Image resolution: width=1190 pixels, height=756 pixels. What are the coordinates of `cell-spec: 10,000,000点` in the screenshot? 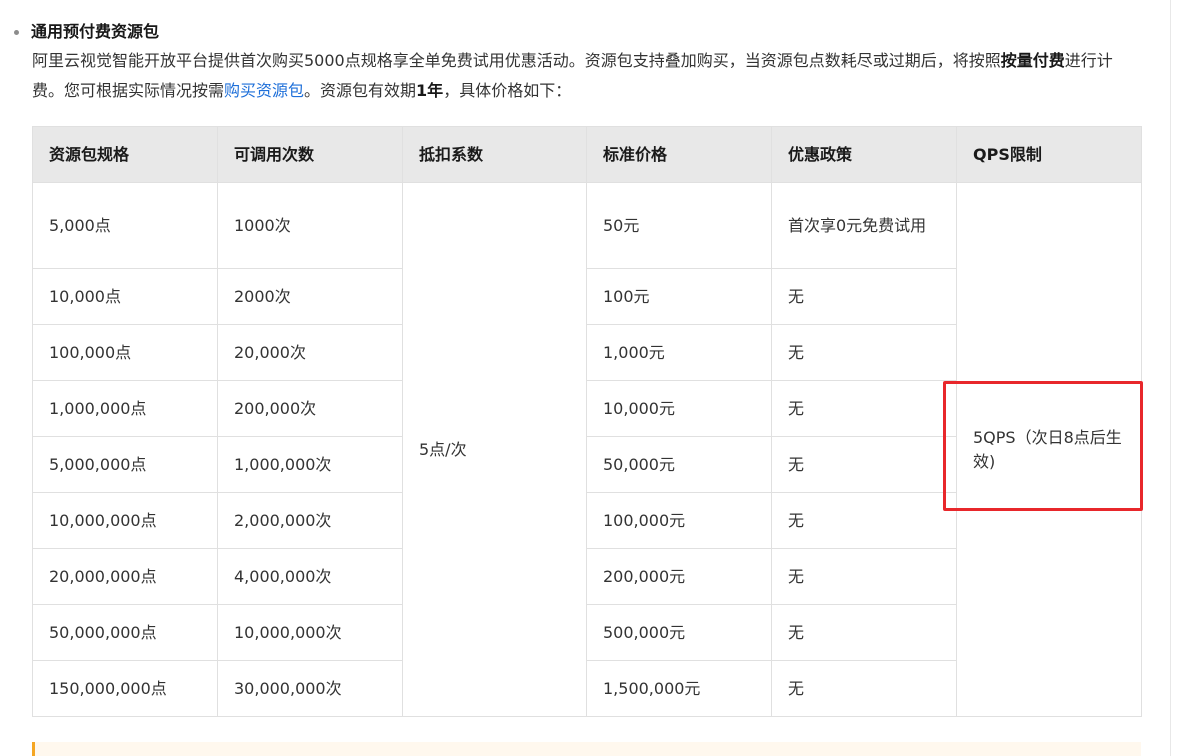 It's located at (125, 520).